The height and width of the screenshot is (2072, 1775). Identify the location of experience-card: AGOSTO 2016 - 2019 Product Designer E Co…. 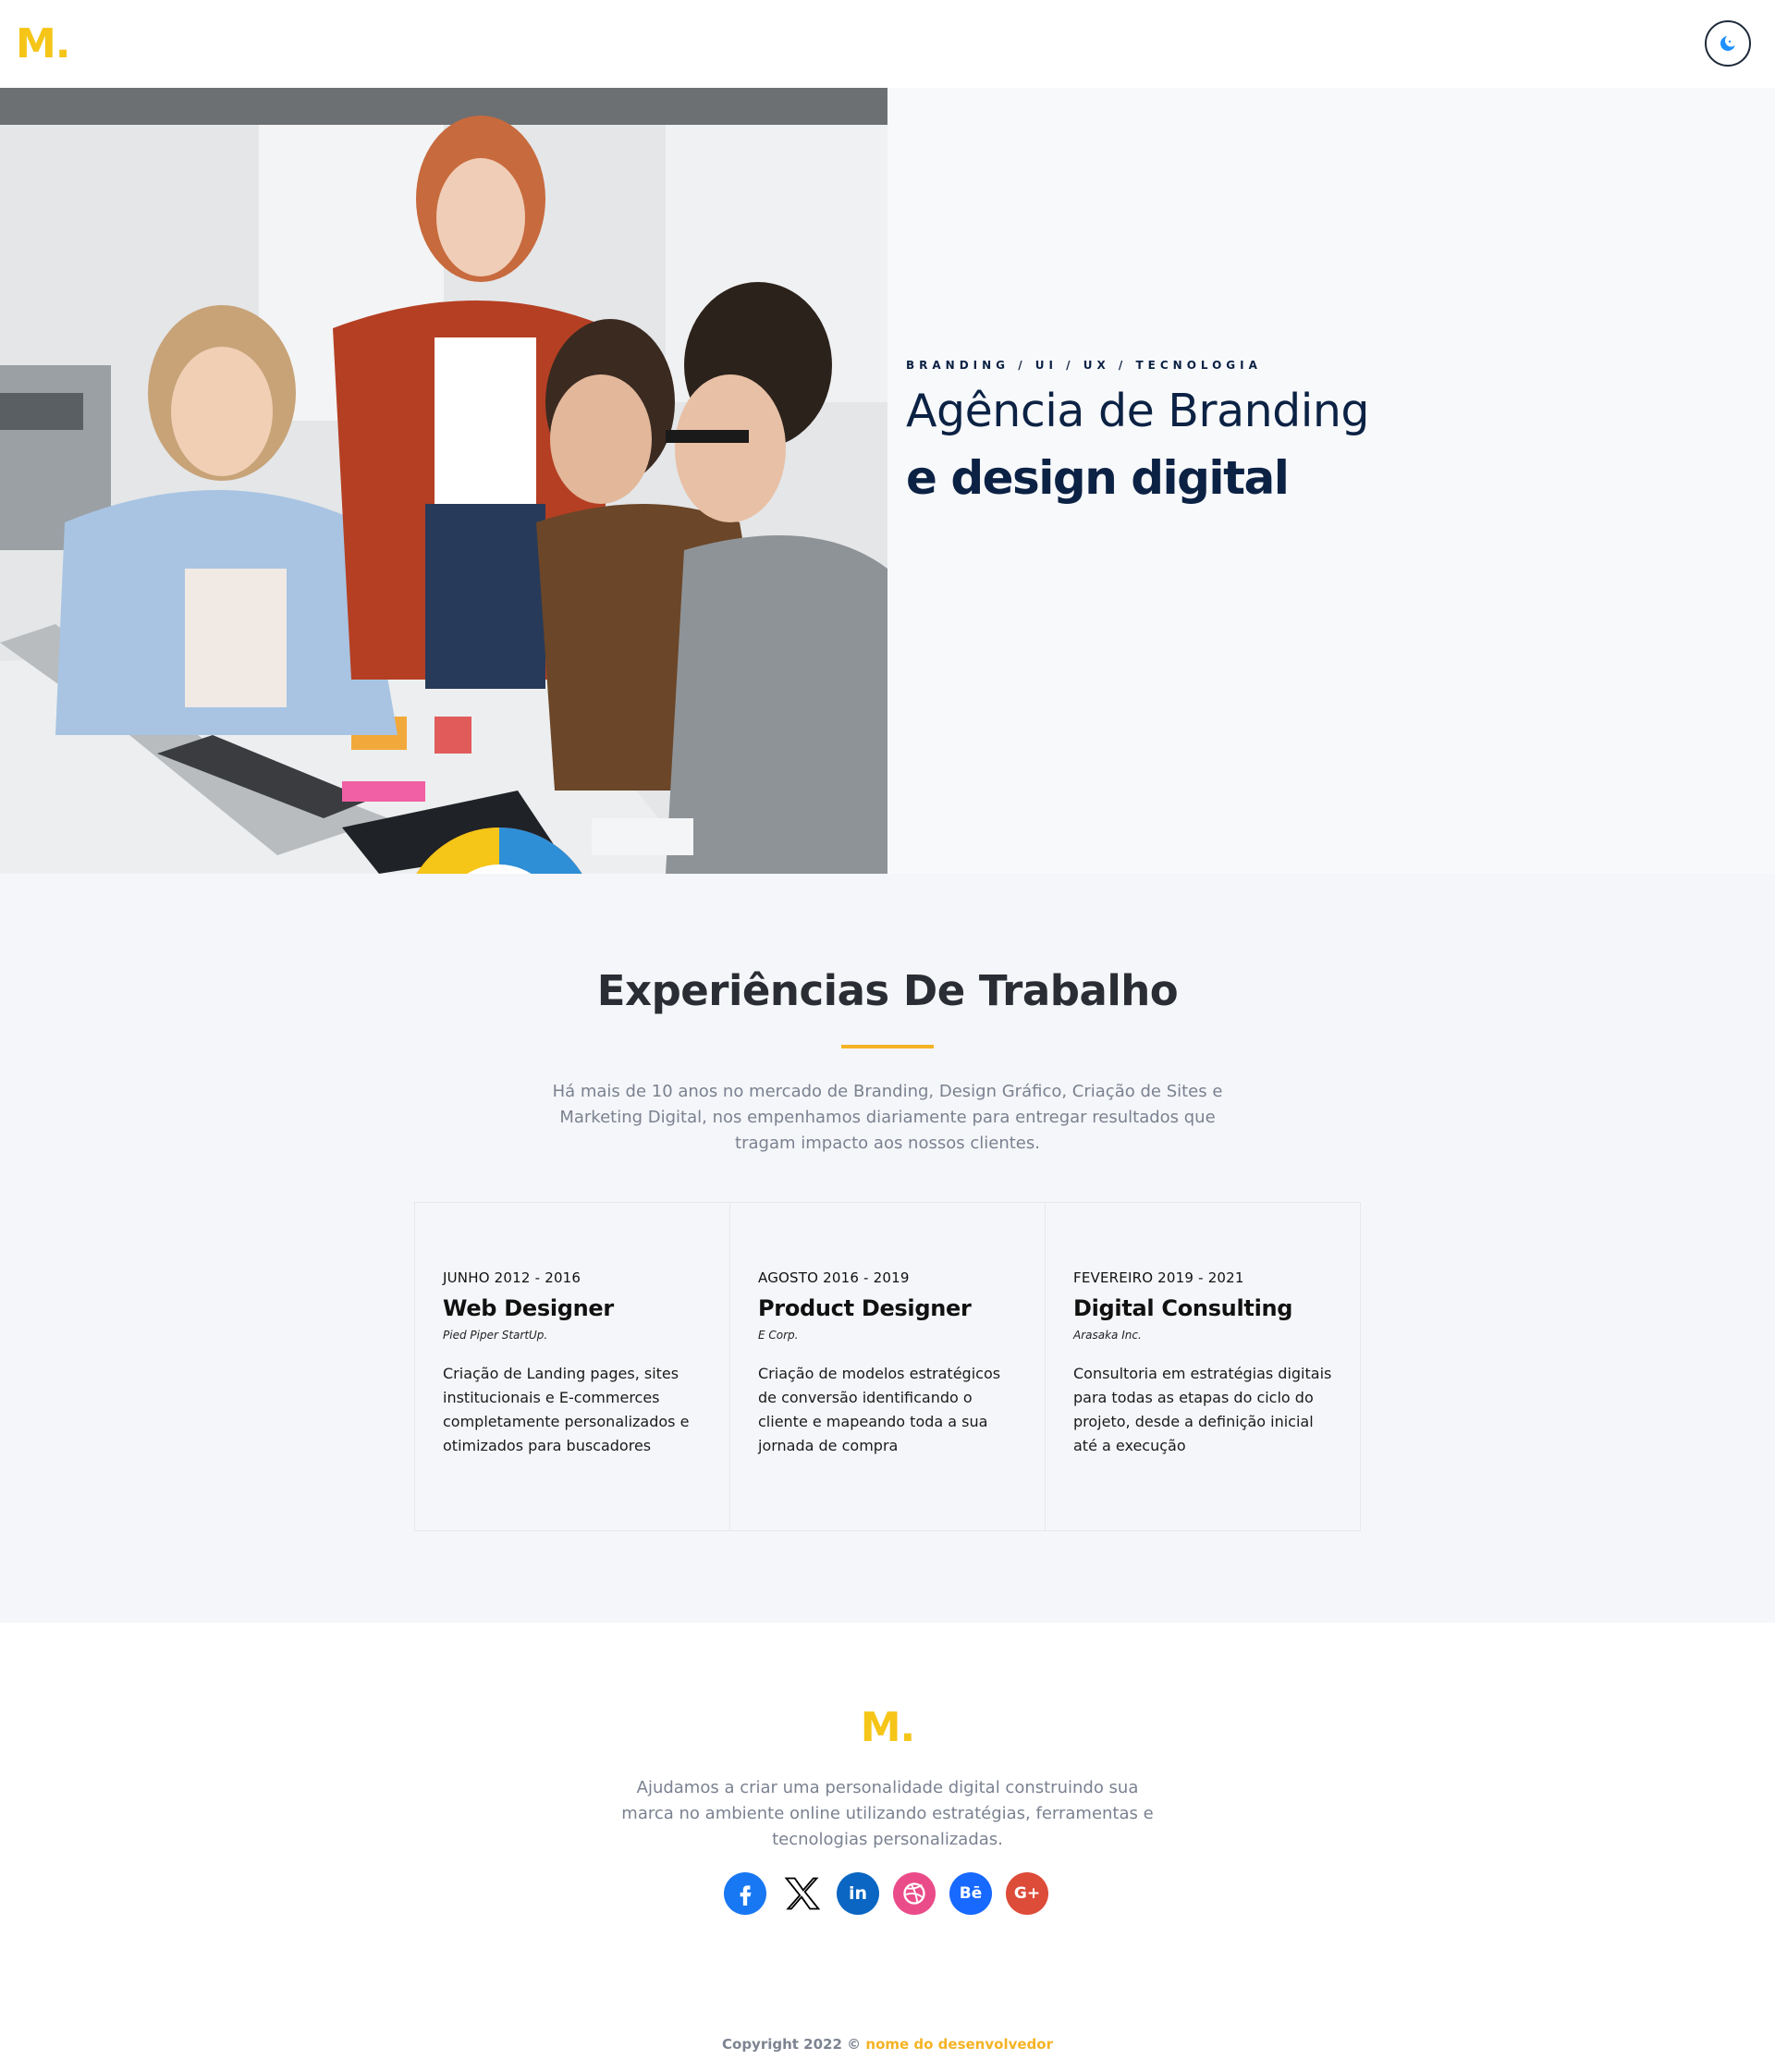
(888, 1366).